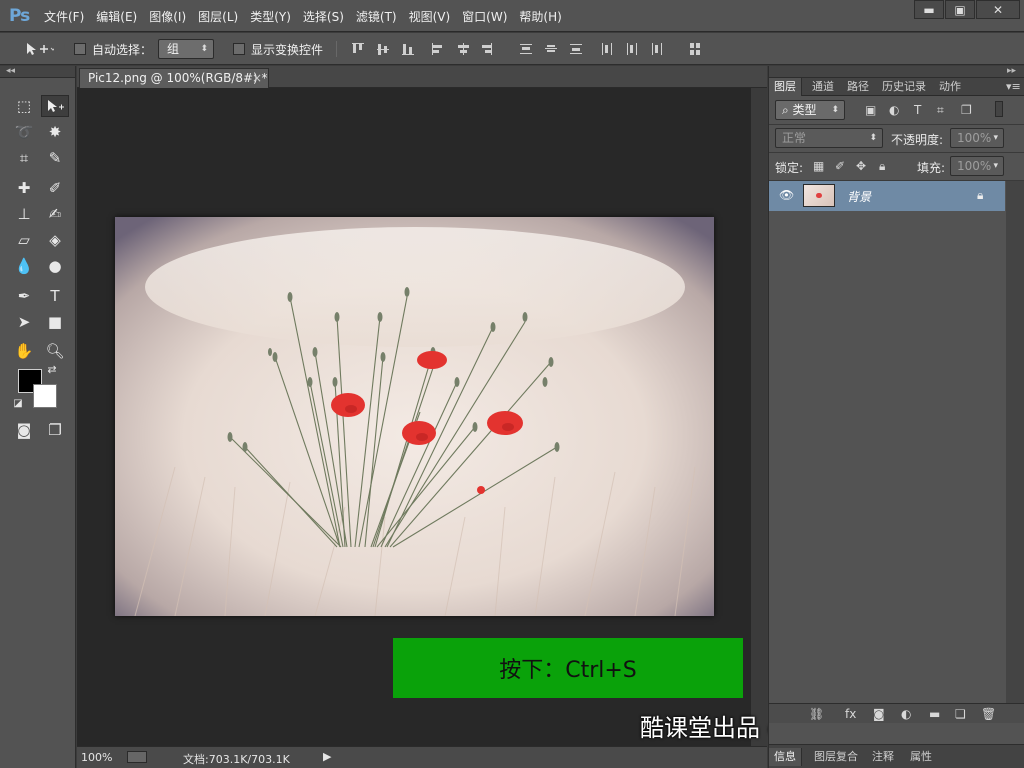 This screenshot has height=768, width=1024. Describe the element at coordinates (24, 266) in the screenshot. I see `blur-tool-icon: 💧` at that location.